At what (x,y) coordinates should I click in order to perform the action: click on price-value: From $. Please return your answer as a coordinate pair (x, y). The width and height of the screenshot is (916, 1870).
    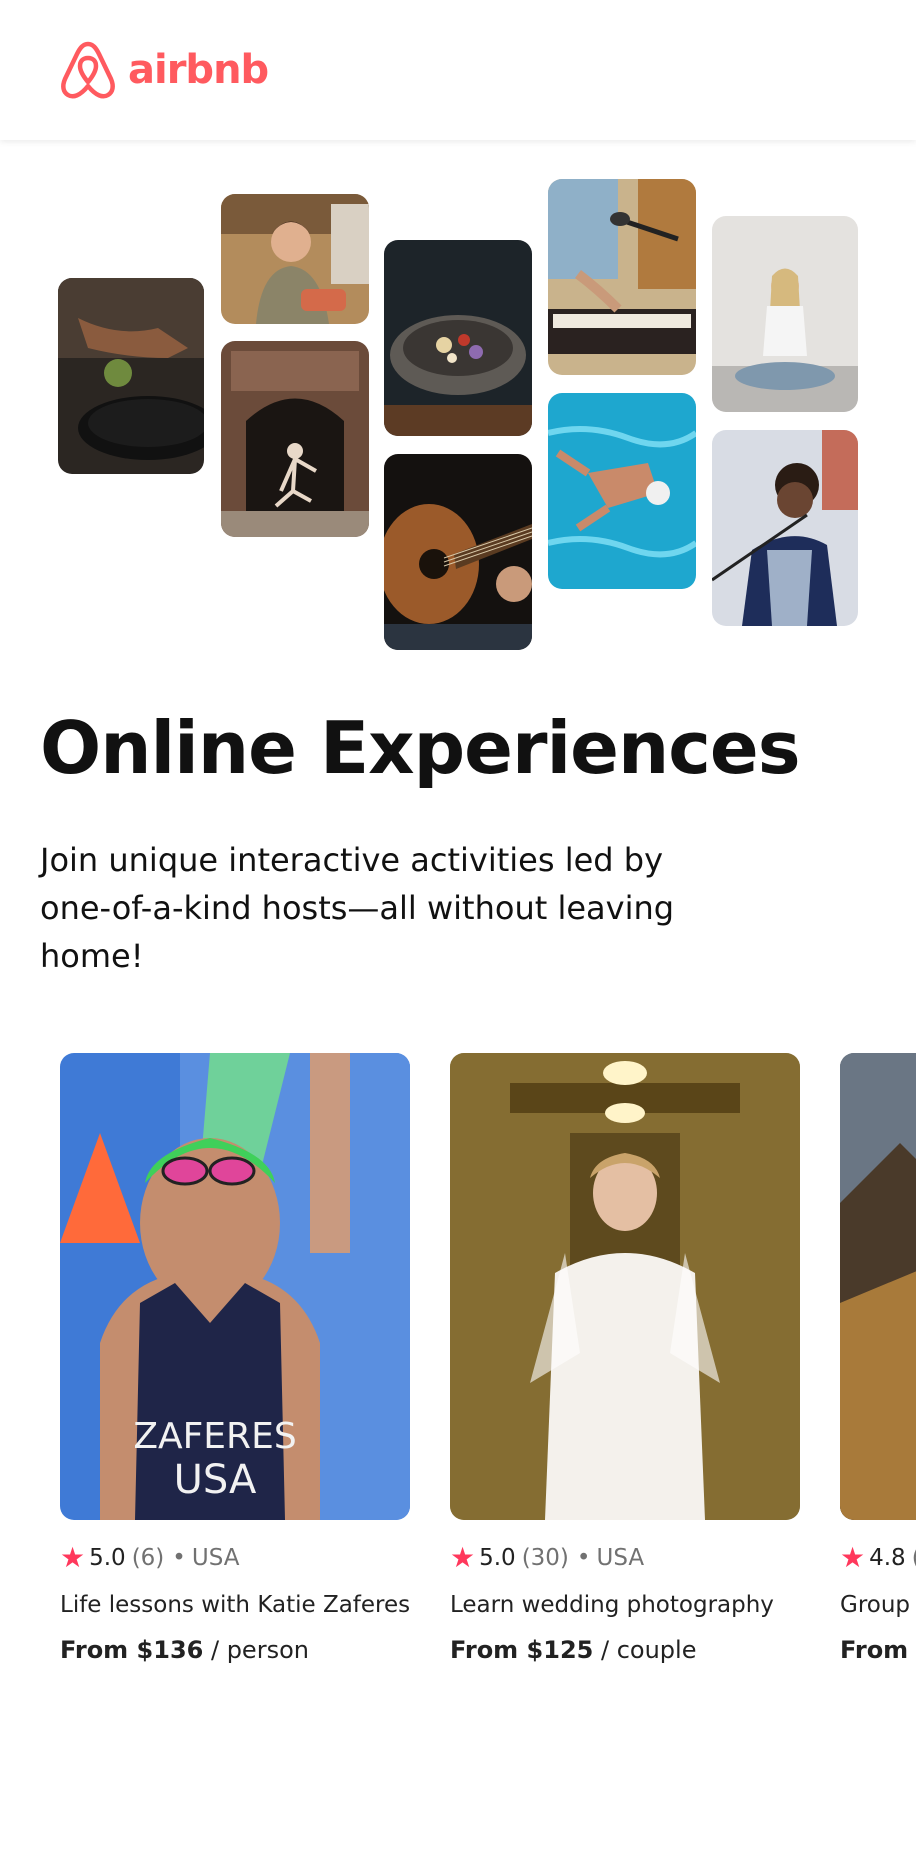
    Looking at the image, I should click on (878, 1650).